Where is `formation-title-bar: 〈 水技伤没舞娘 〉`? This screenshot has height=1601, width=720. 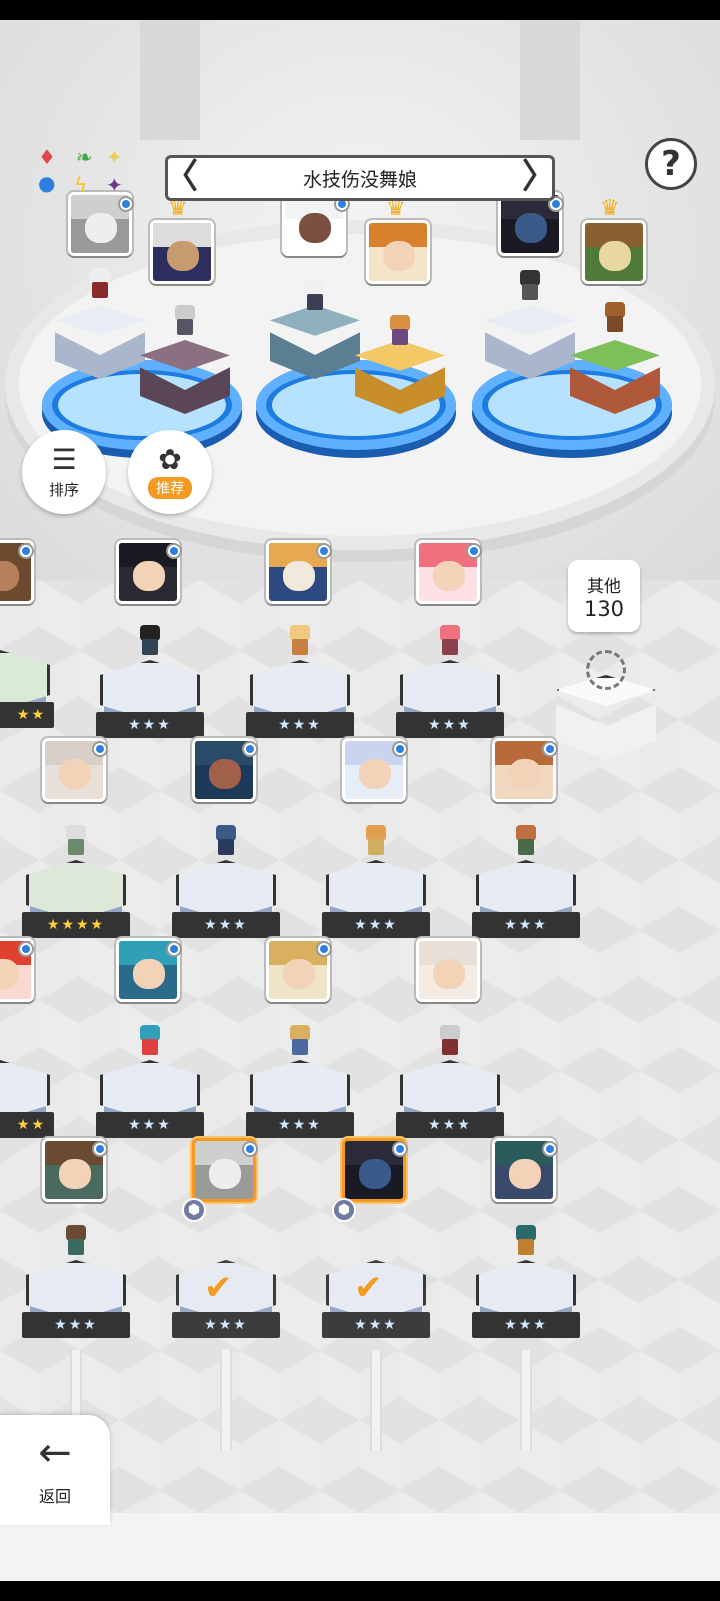 formation-title-bar: 〈 水技伤没舞娘 〉 is located at coordinates (360, 178).